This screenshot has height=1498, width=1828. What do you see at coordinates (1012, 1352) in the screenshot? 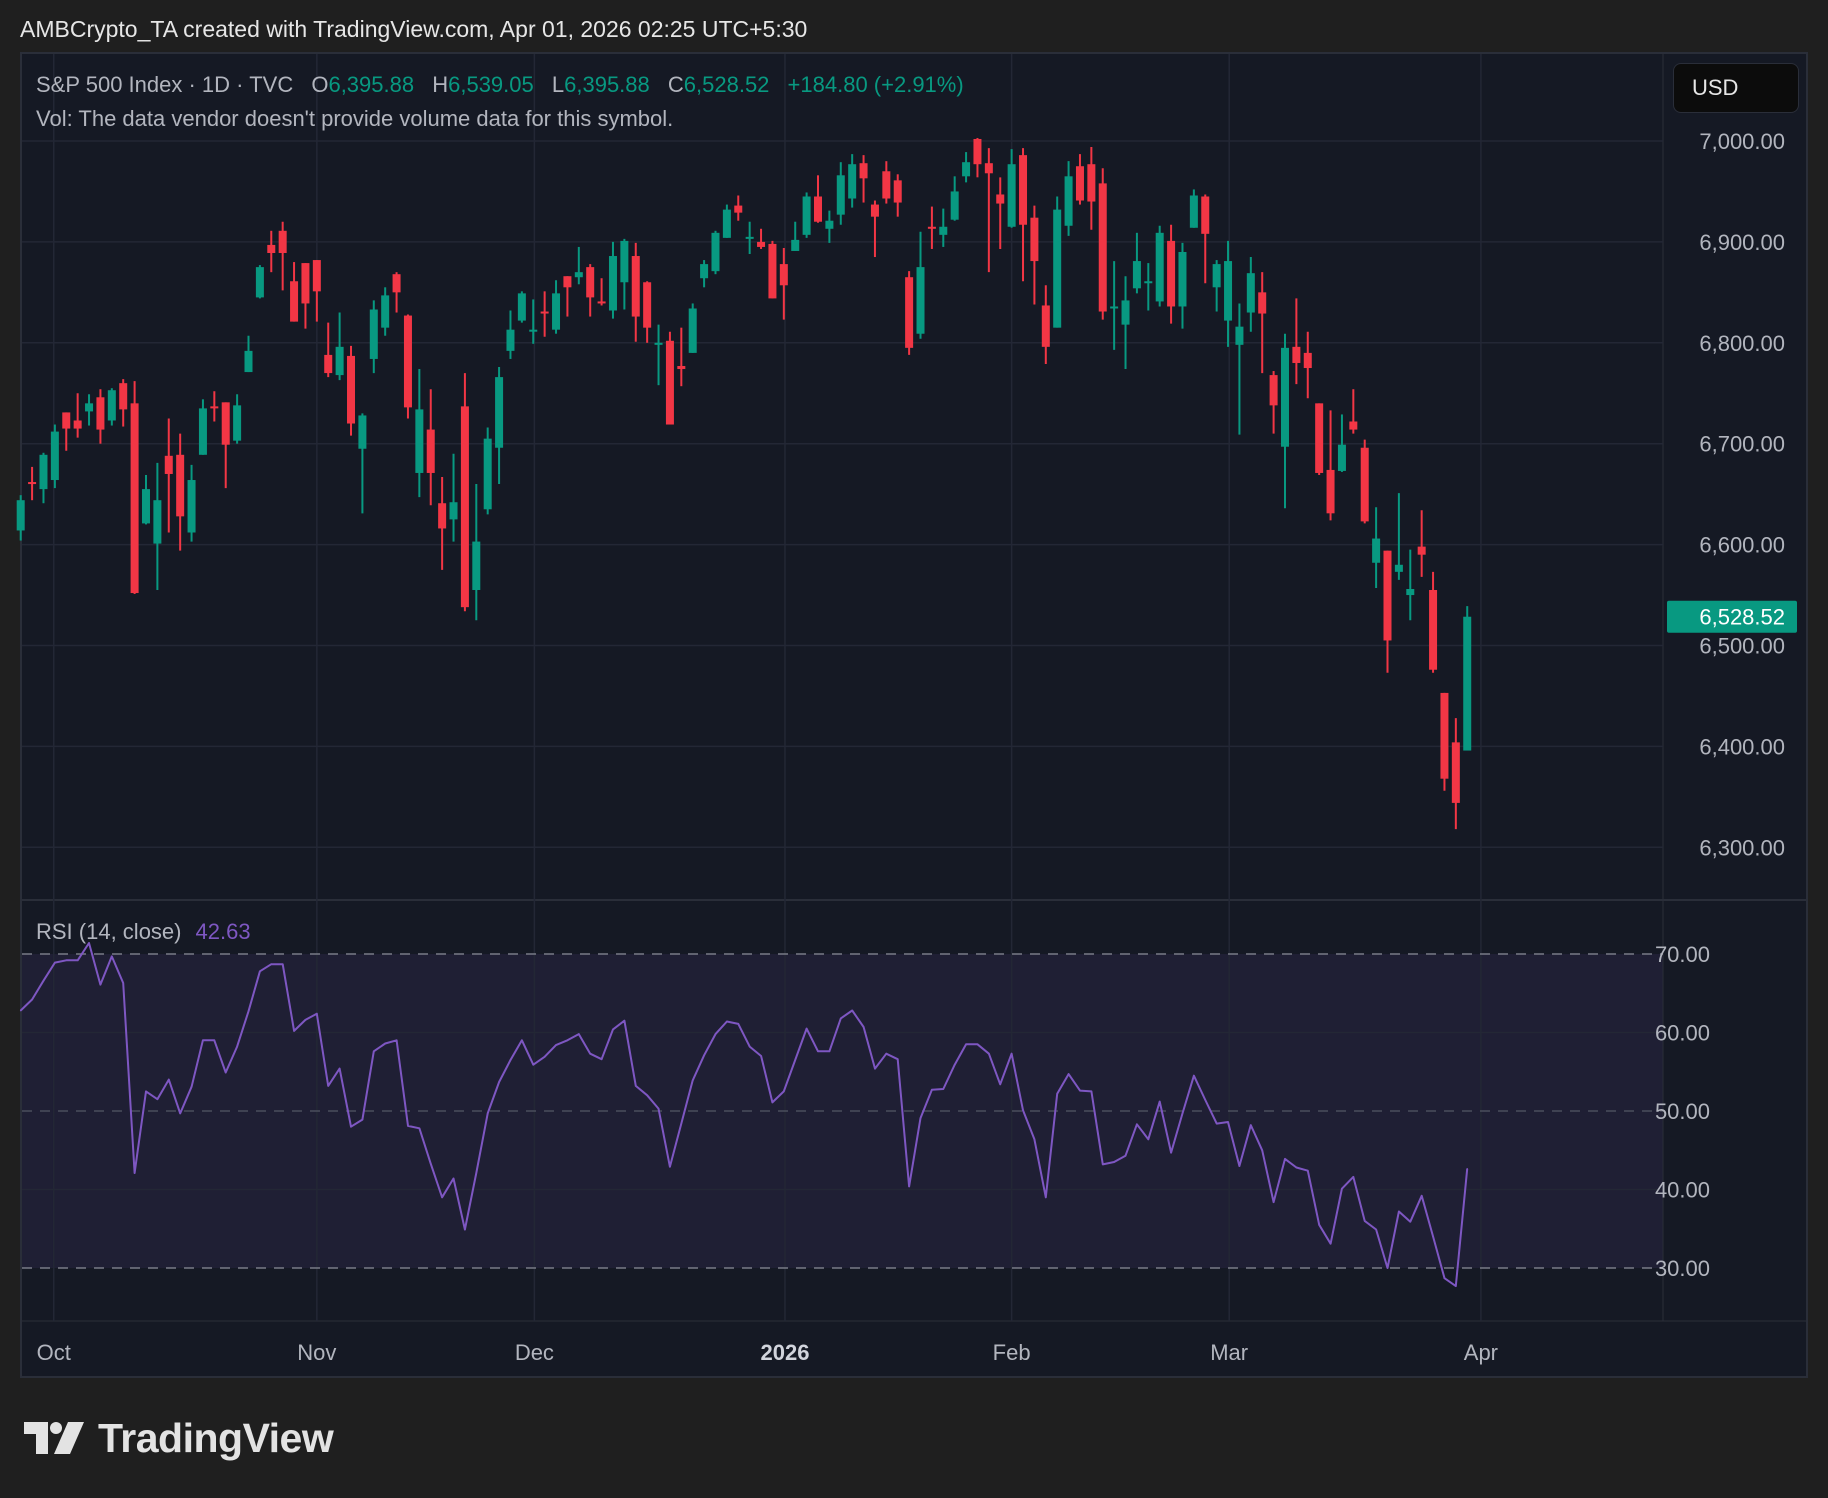
I see `time-tick-label: Feb` at bounding box center [1012, 1352].